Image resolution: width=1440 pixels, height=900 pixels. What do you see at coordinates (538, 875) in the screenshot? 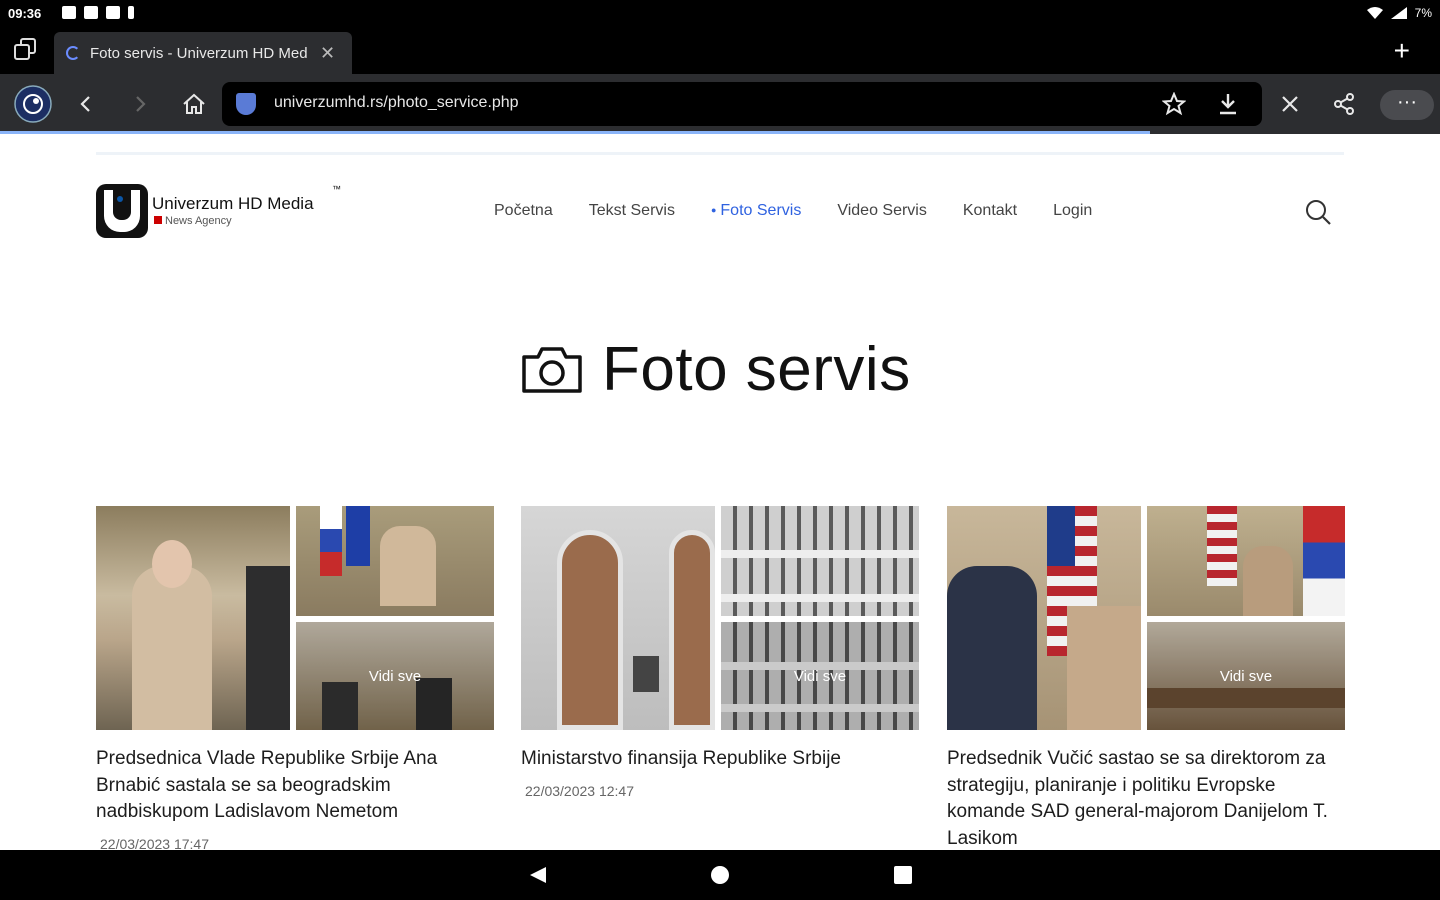
I see `nav-back-icon` at bounding box center [538, 875].